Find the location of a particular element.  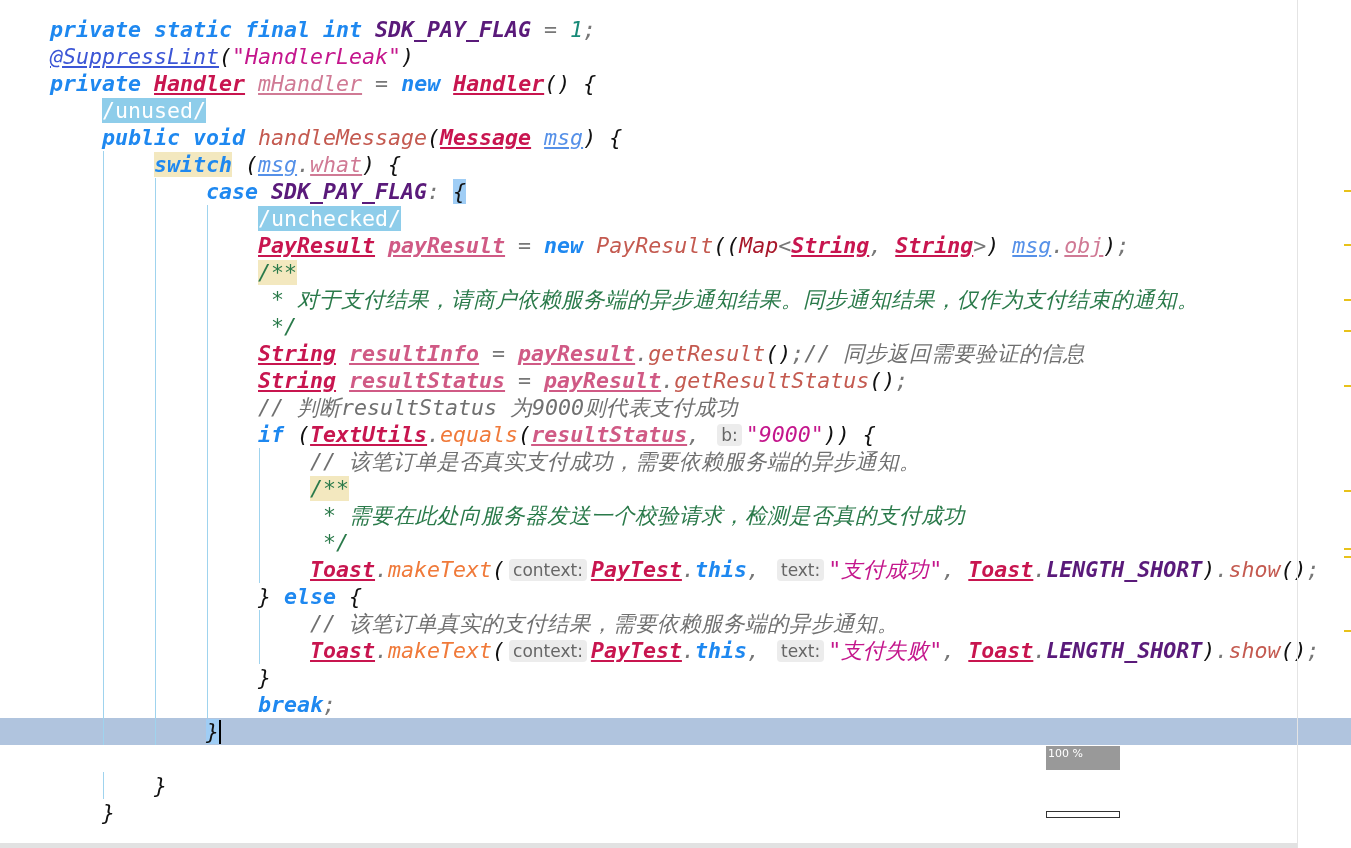

operator: > is located at coordinates (980, 245).